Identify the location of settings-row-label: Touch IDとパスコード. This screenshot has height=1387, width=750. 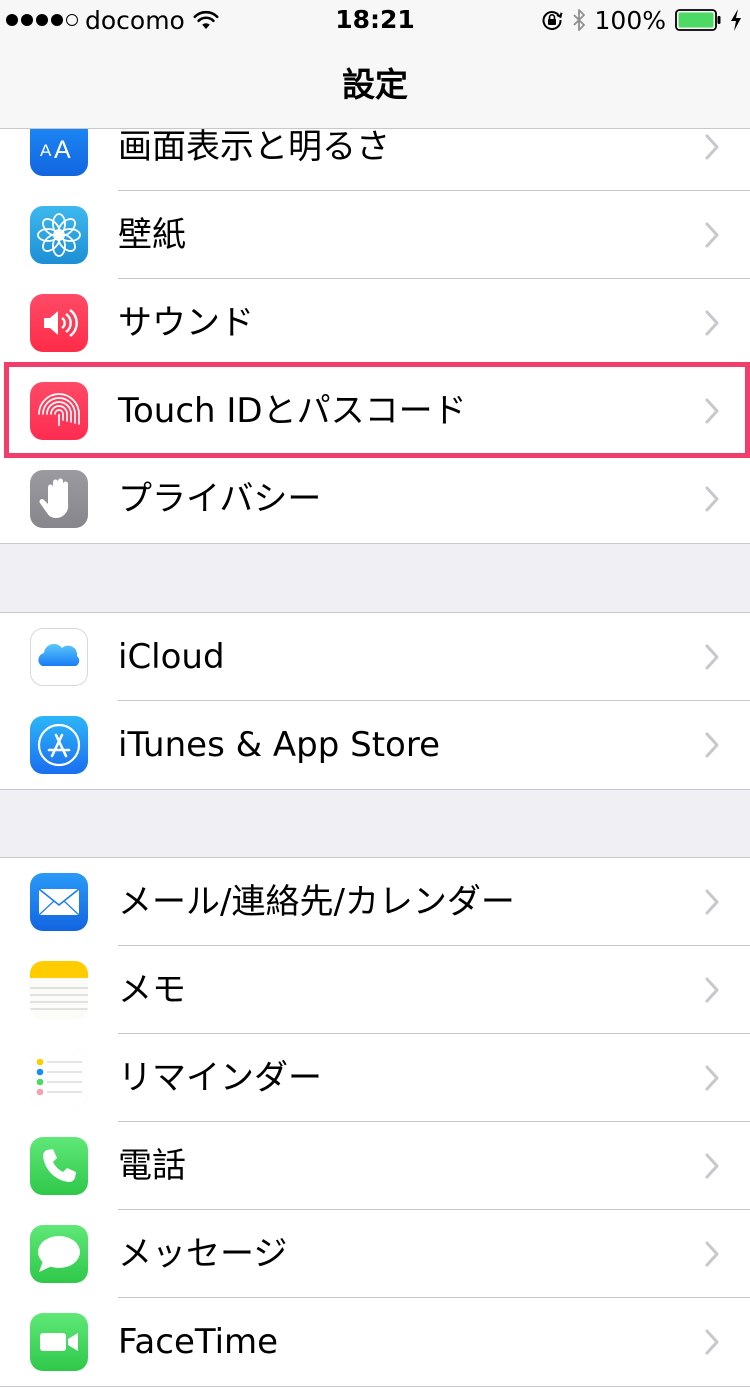
(292, 411).